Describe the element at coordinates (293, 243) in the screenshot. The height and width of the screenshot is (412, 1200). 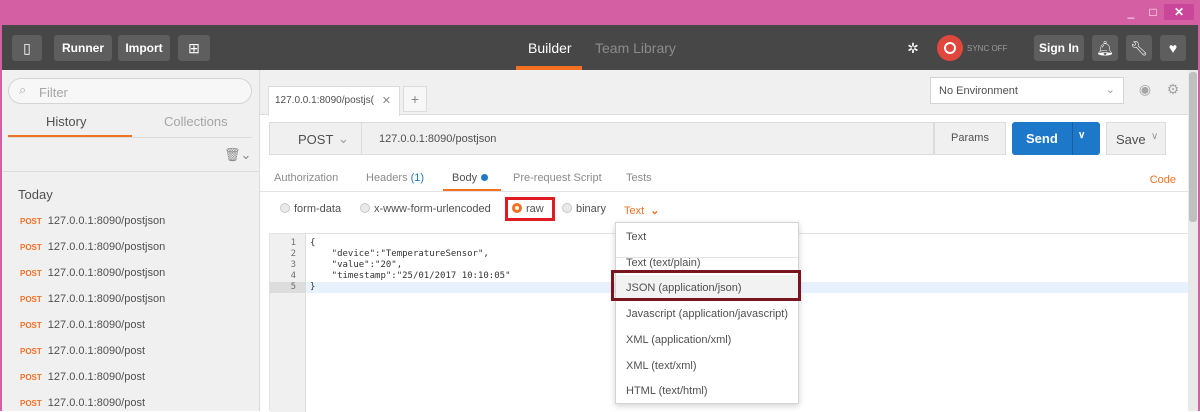
I see `line-number: 1` at that location.